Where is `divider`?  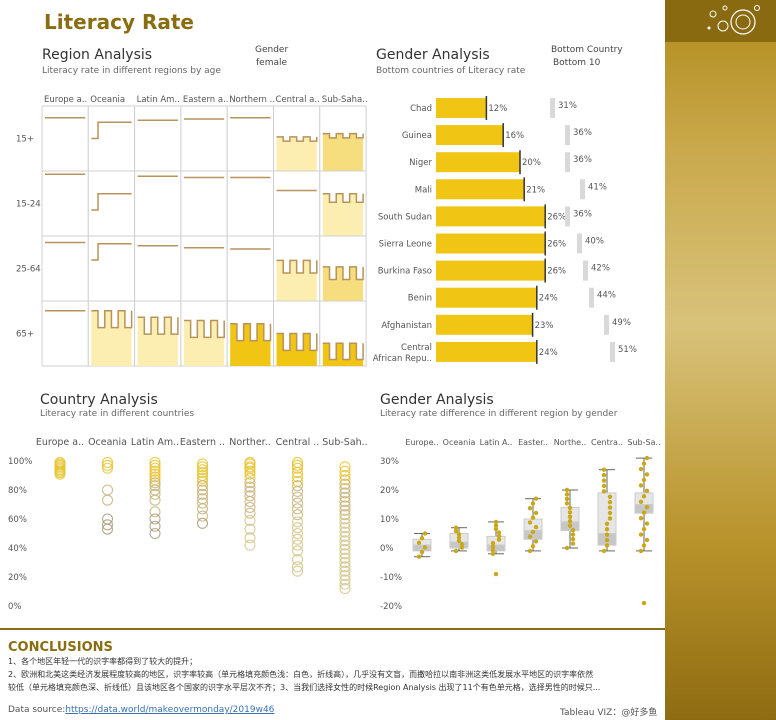 divider is located at coordinates (332, 629).